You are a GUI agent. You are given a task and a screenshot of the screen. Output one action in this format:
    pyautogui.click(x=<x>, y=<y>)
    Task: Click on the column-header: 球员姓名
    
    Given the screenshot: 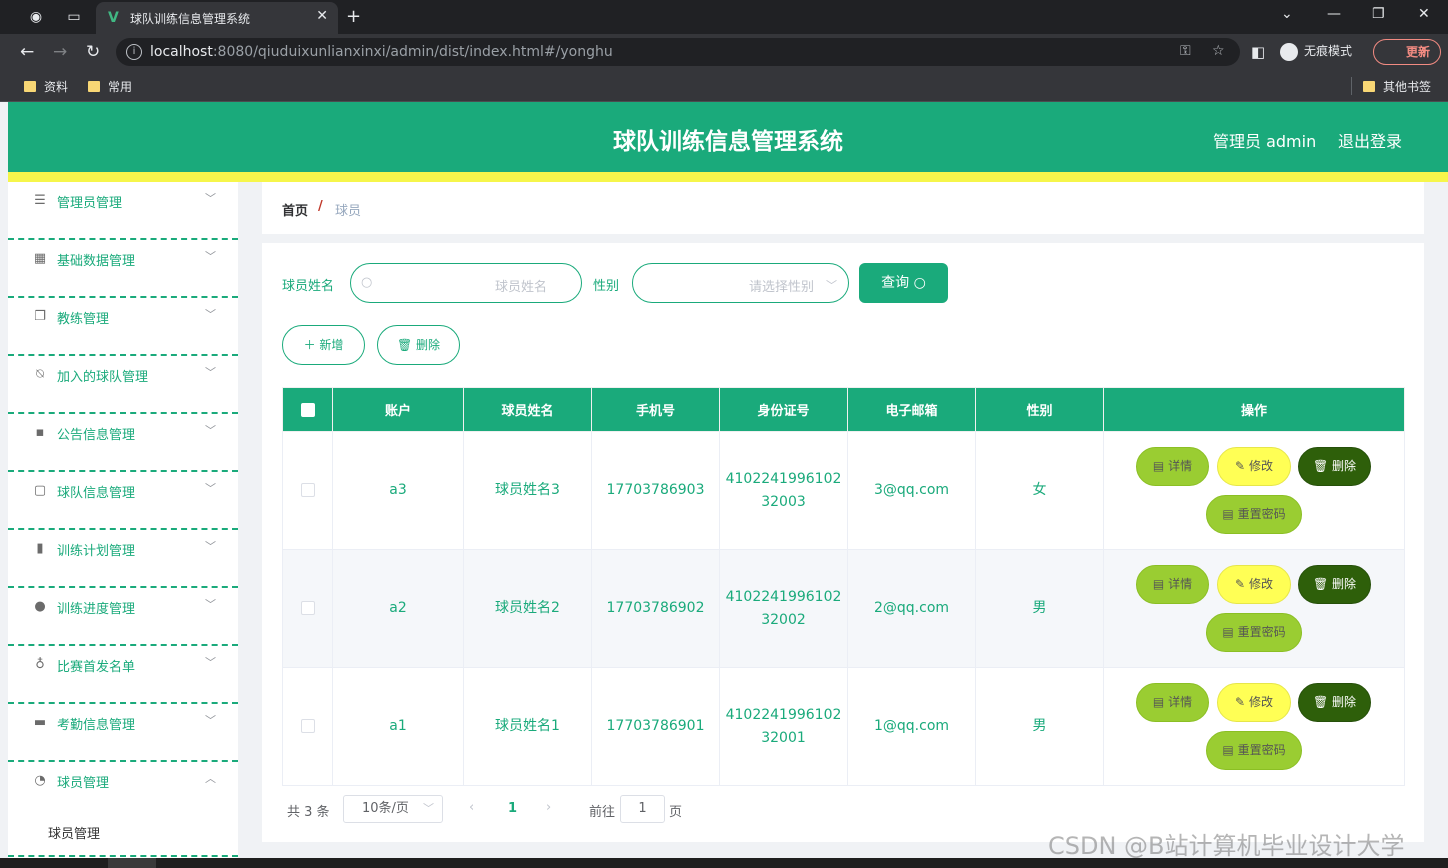 What is the action you would take?
    pyautogui.click(x=527, y=409)
    